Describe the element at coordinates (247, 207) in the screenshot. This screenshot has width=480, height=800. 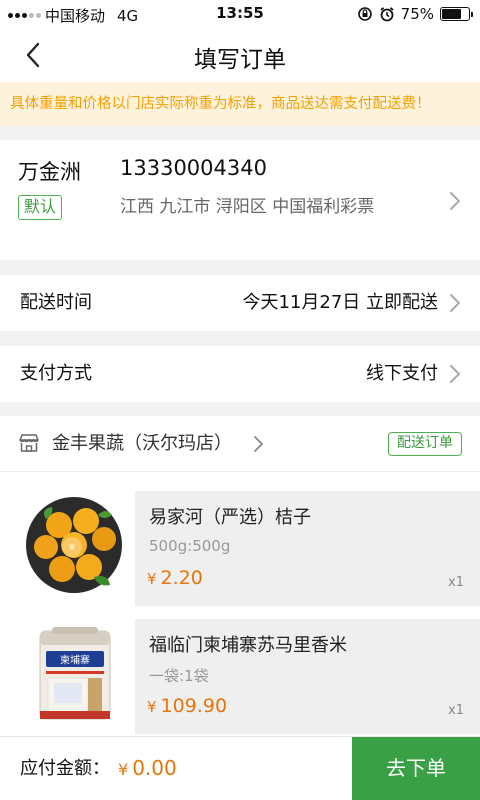
I see `address-detail: 江西 九江市 浔阳区 中国福利彩票` at that location.